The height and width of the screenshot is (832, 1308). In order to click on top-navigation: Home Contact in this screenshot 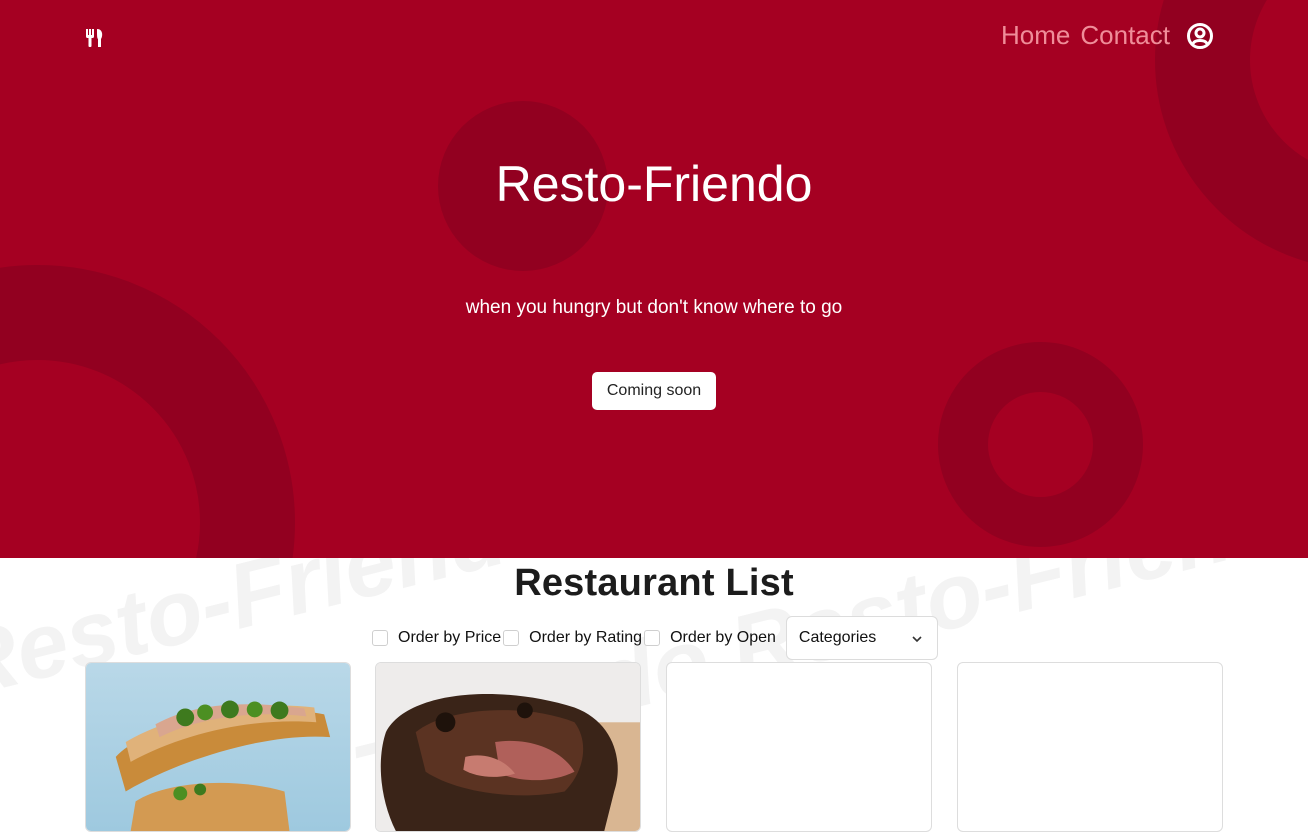, I will do `click(1107, 35)`.